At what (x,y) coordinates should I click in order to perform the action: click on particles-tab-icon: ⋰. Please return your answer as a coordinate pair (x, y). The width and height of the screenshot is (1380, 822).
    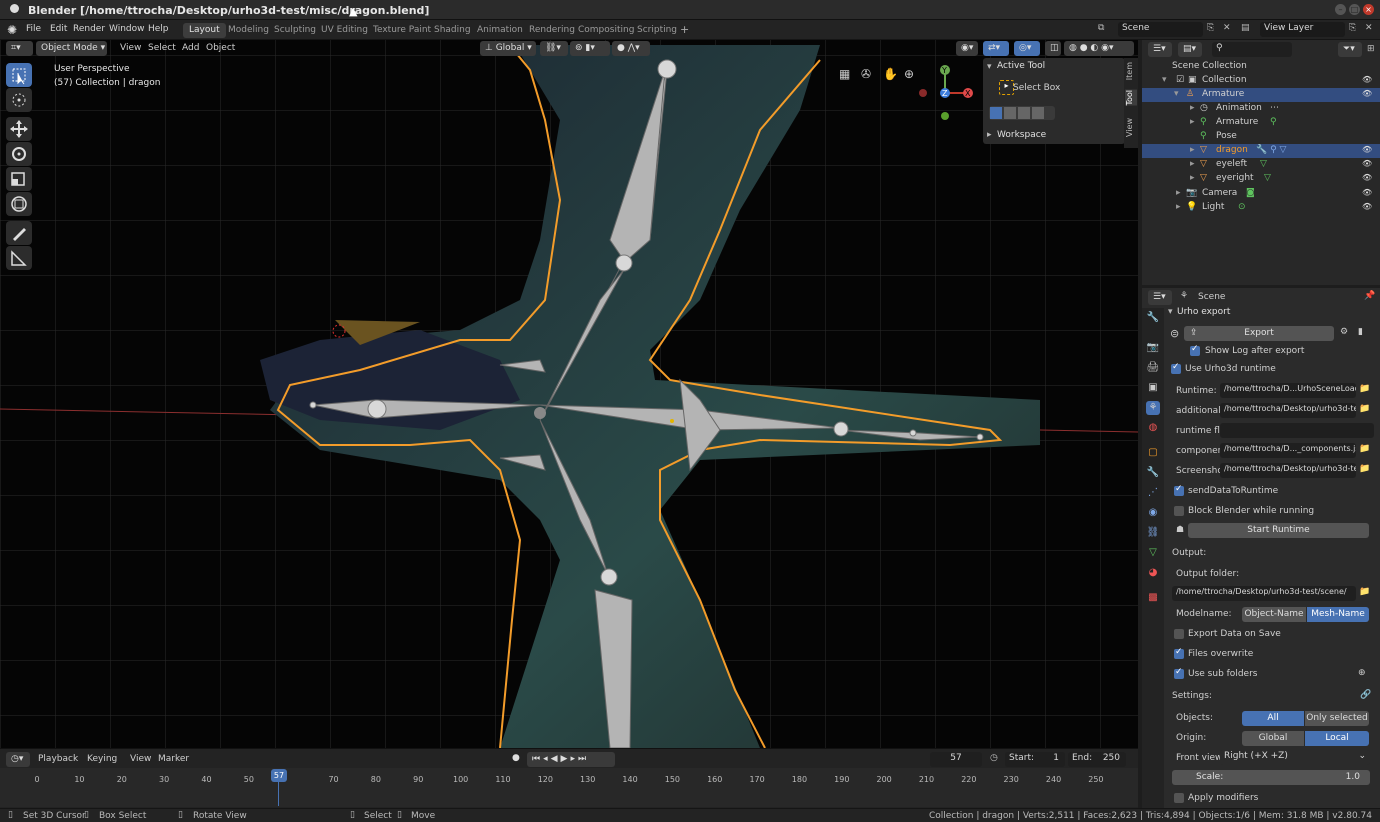
    Looking at the image, I should click on (1153, 493).